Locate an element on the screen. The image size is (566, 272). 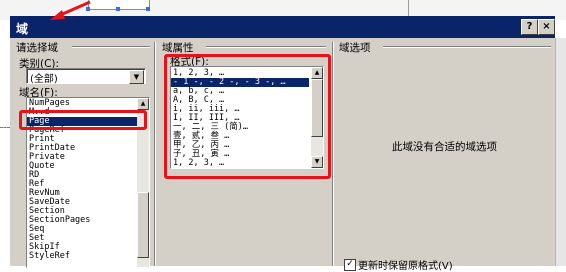
preserve-format-label: 更新时保留原格式(V) is located at coordinates (405, 266).